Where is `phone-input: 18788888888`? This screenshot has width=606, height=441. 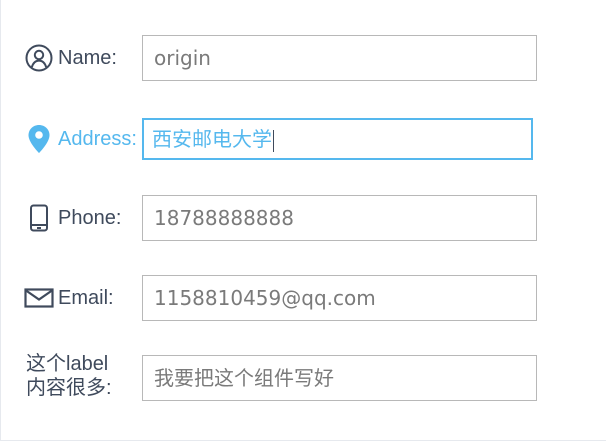 phone-input: 18788888888 is located at coordinates (339, 218).